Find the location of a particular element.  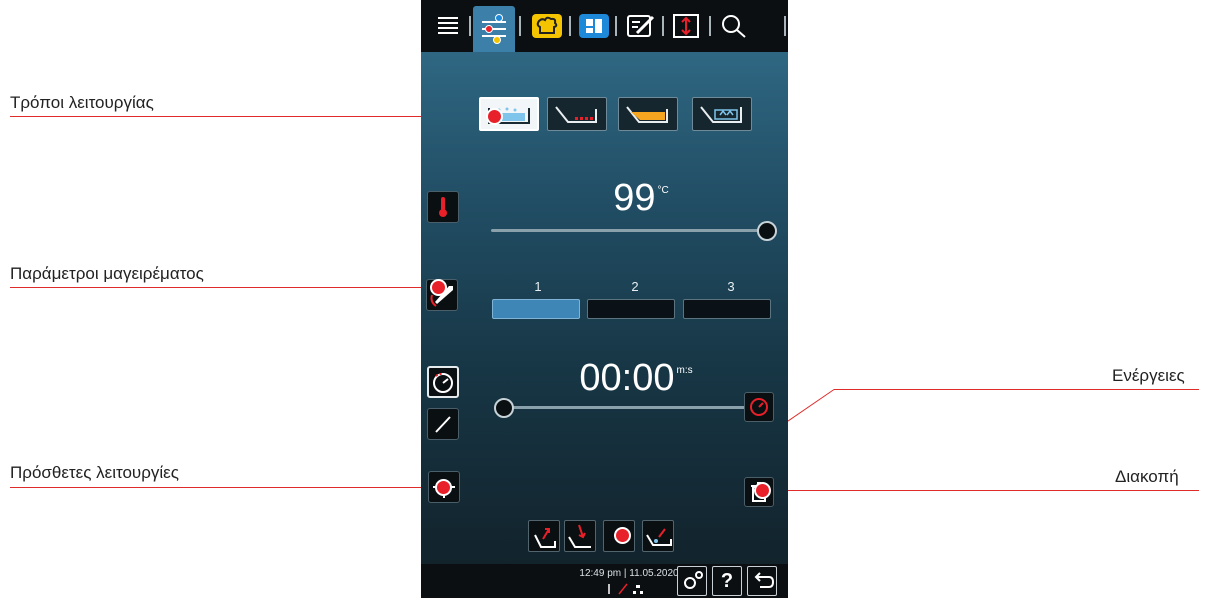

mode-frying-button is located at coordinates (648, 114).